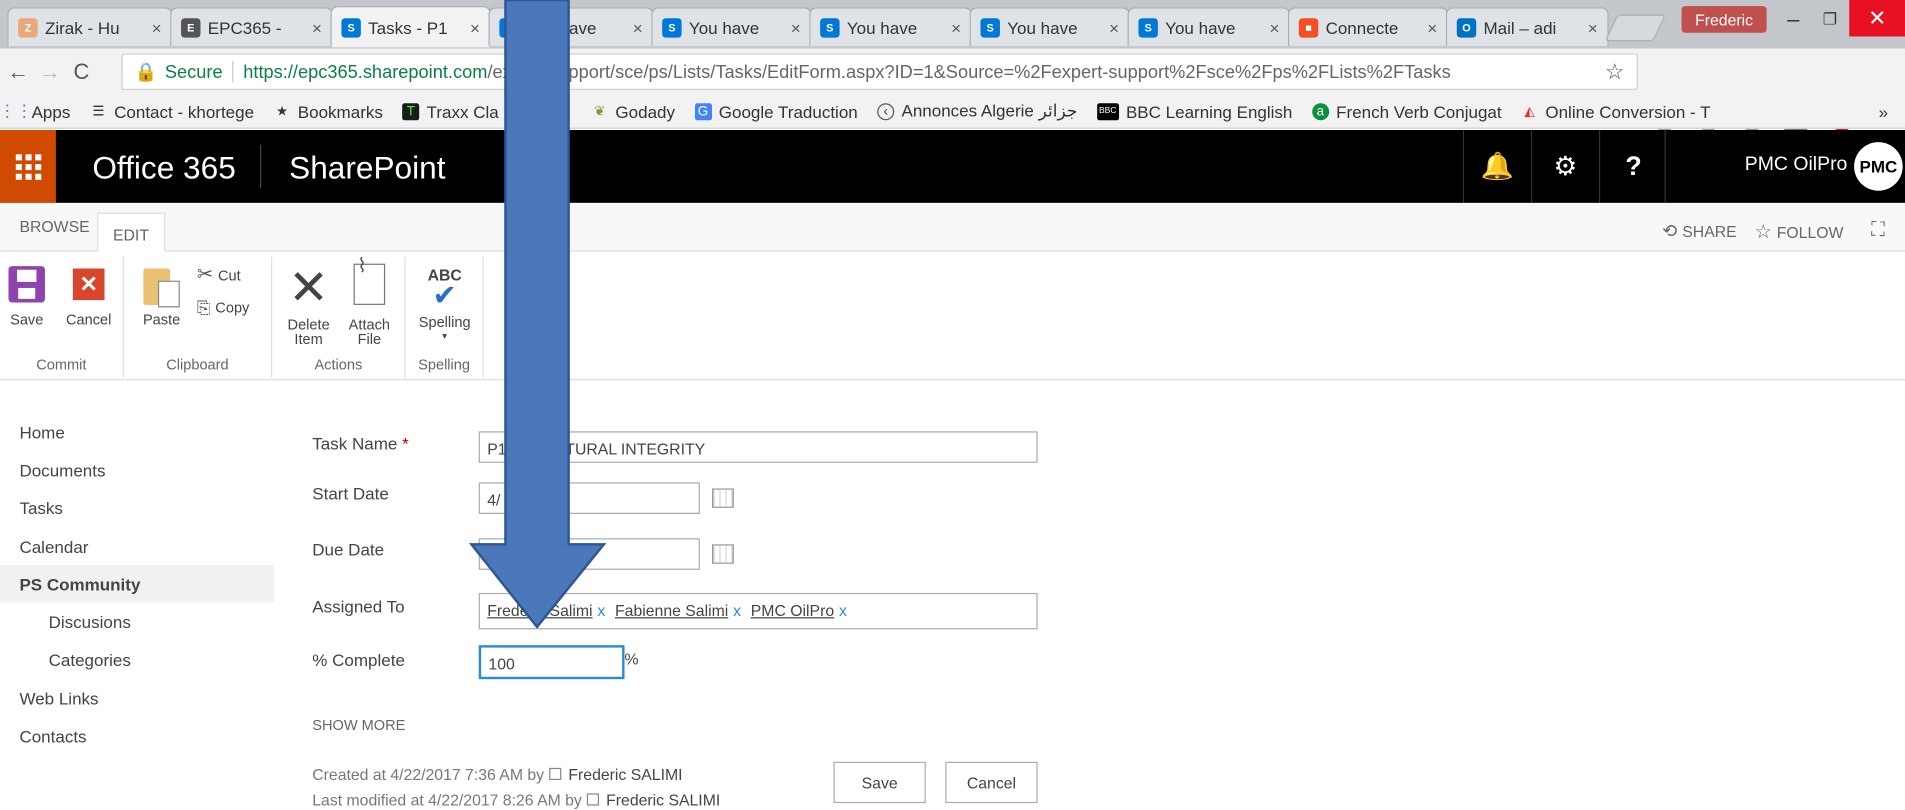 This screenshot has height=810, width=1905. I want to click on ribbon-copy-button: ⎘ Copy, so click(223, 307).